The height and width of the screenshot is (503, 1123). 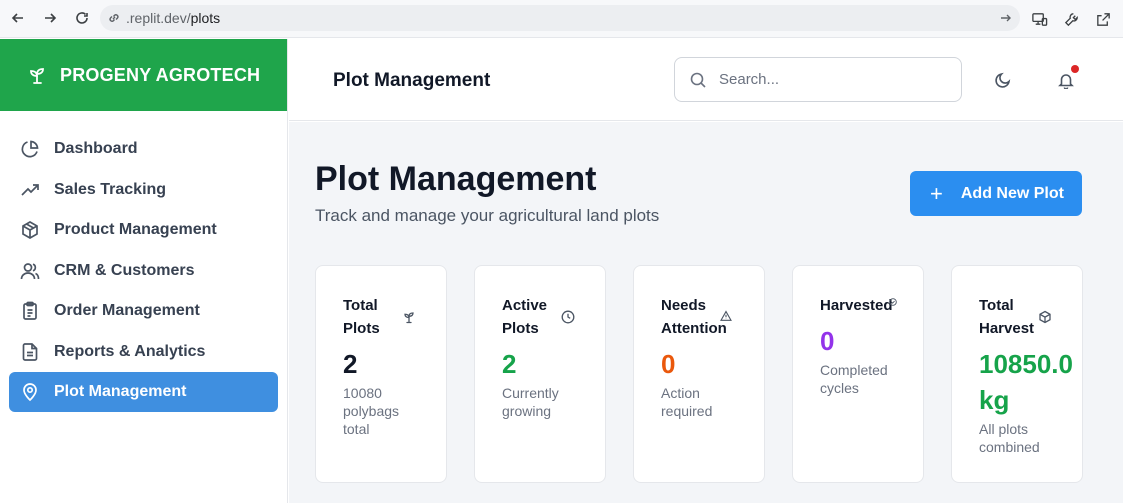 I want to click on url-domain: .replit.dev/, so click(x=158, y=18).